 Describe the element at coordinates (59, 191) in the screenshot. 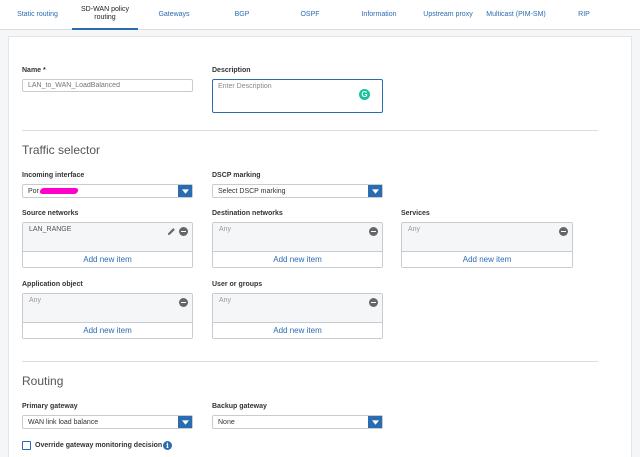

I see `redaction-mark` at that location.